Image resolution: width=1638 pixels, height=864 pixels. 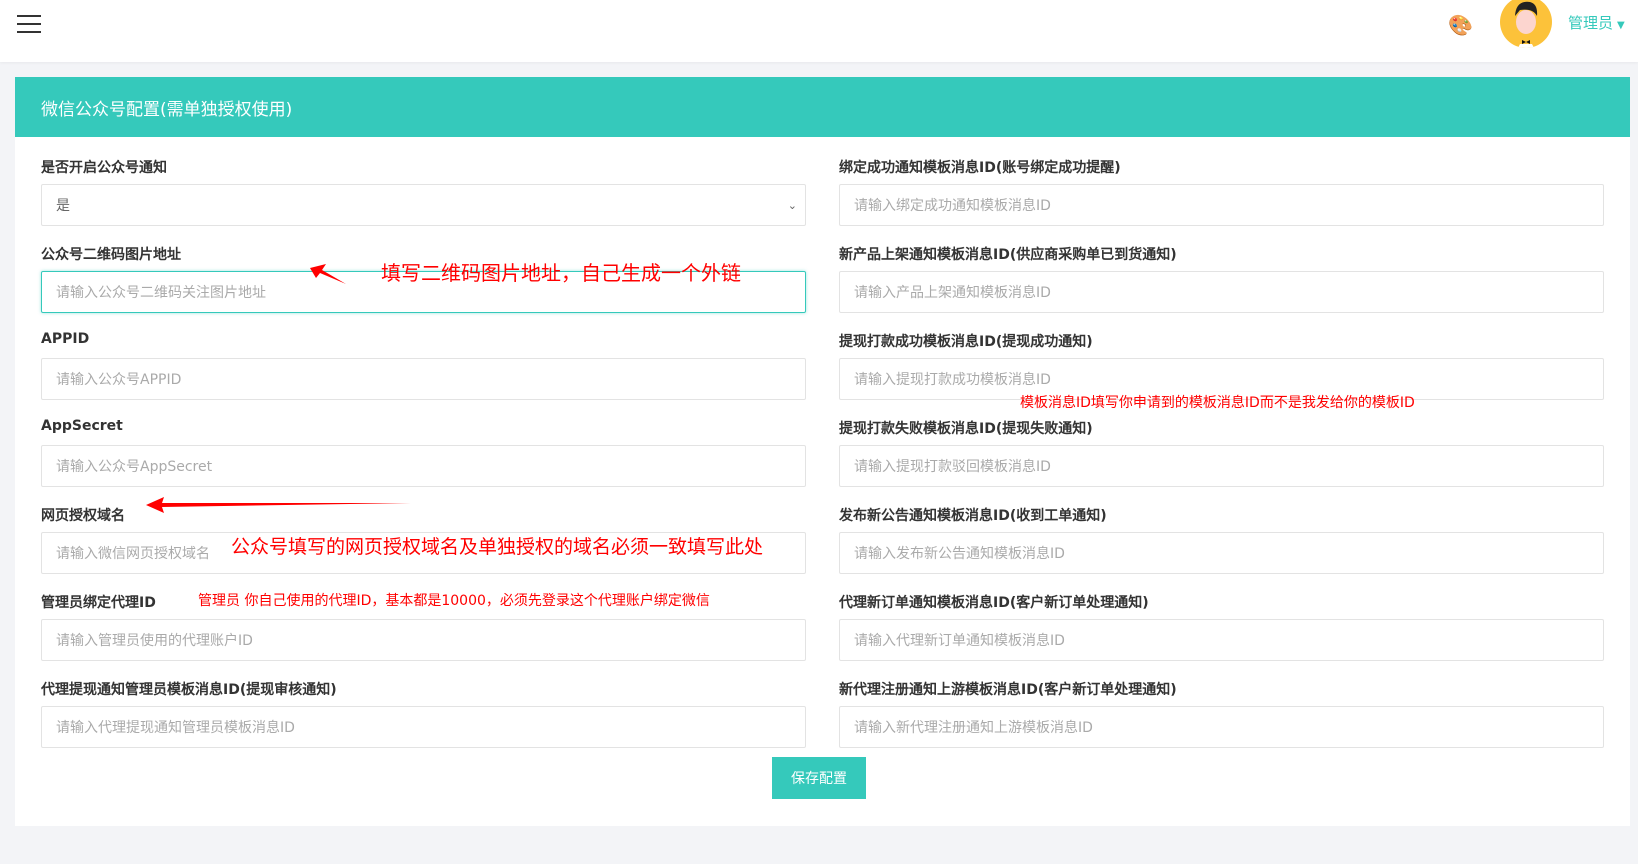 I want to click on form-field: 提现打款成功模板消息ID(提现成功通知) 请输入提现打款成功模板消息ID, so click(x=1221, y=365).